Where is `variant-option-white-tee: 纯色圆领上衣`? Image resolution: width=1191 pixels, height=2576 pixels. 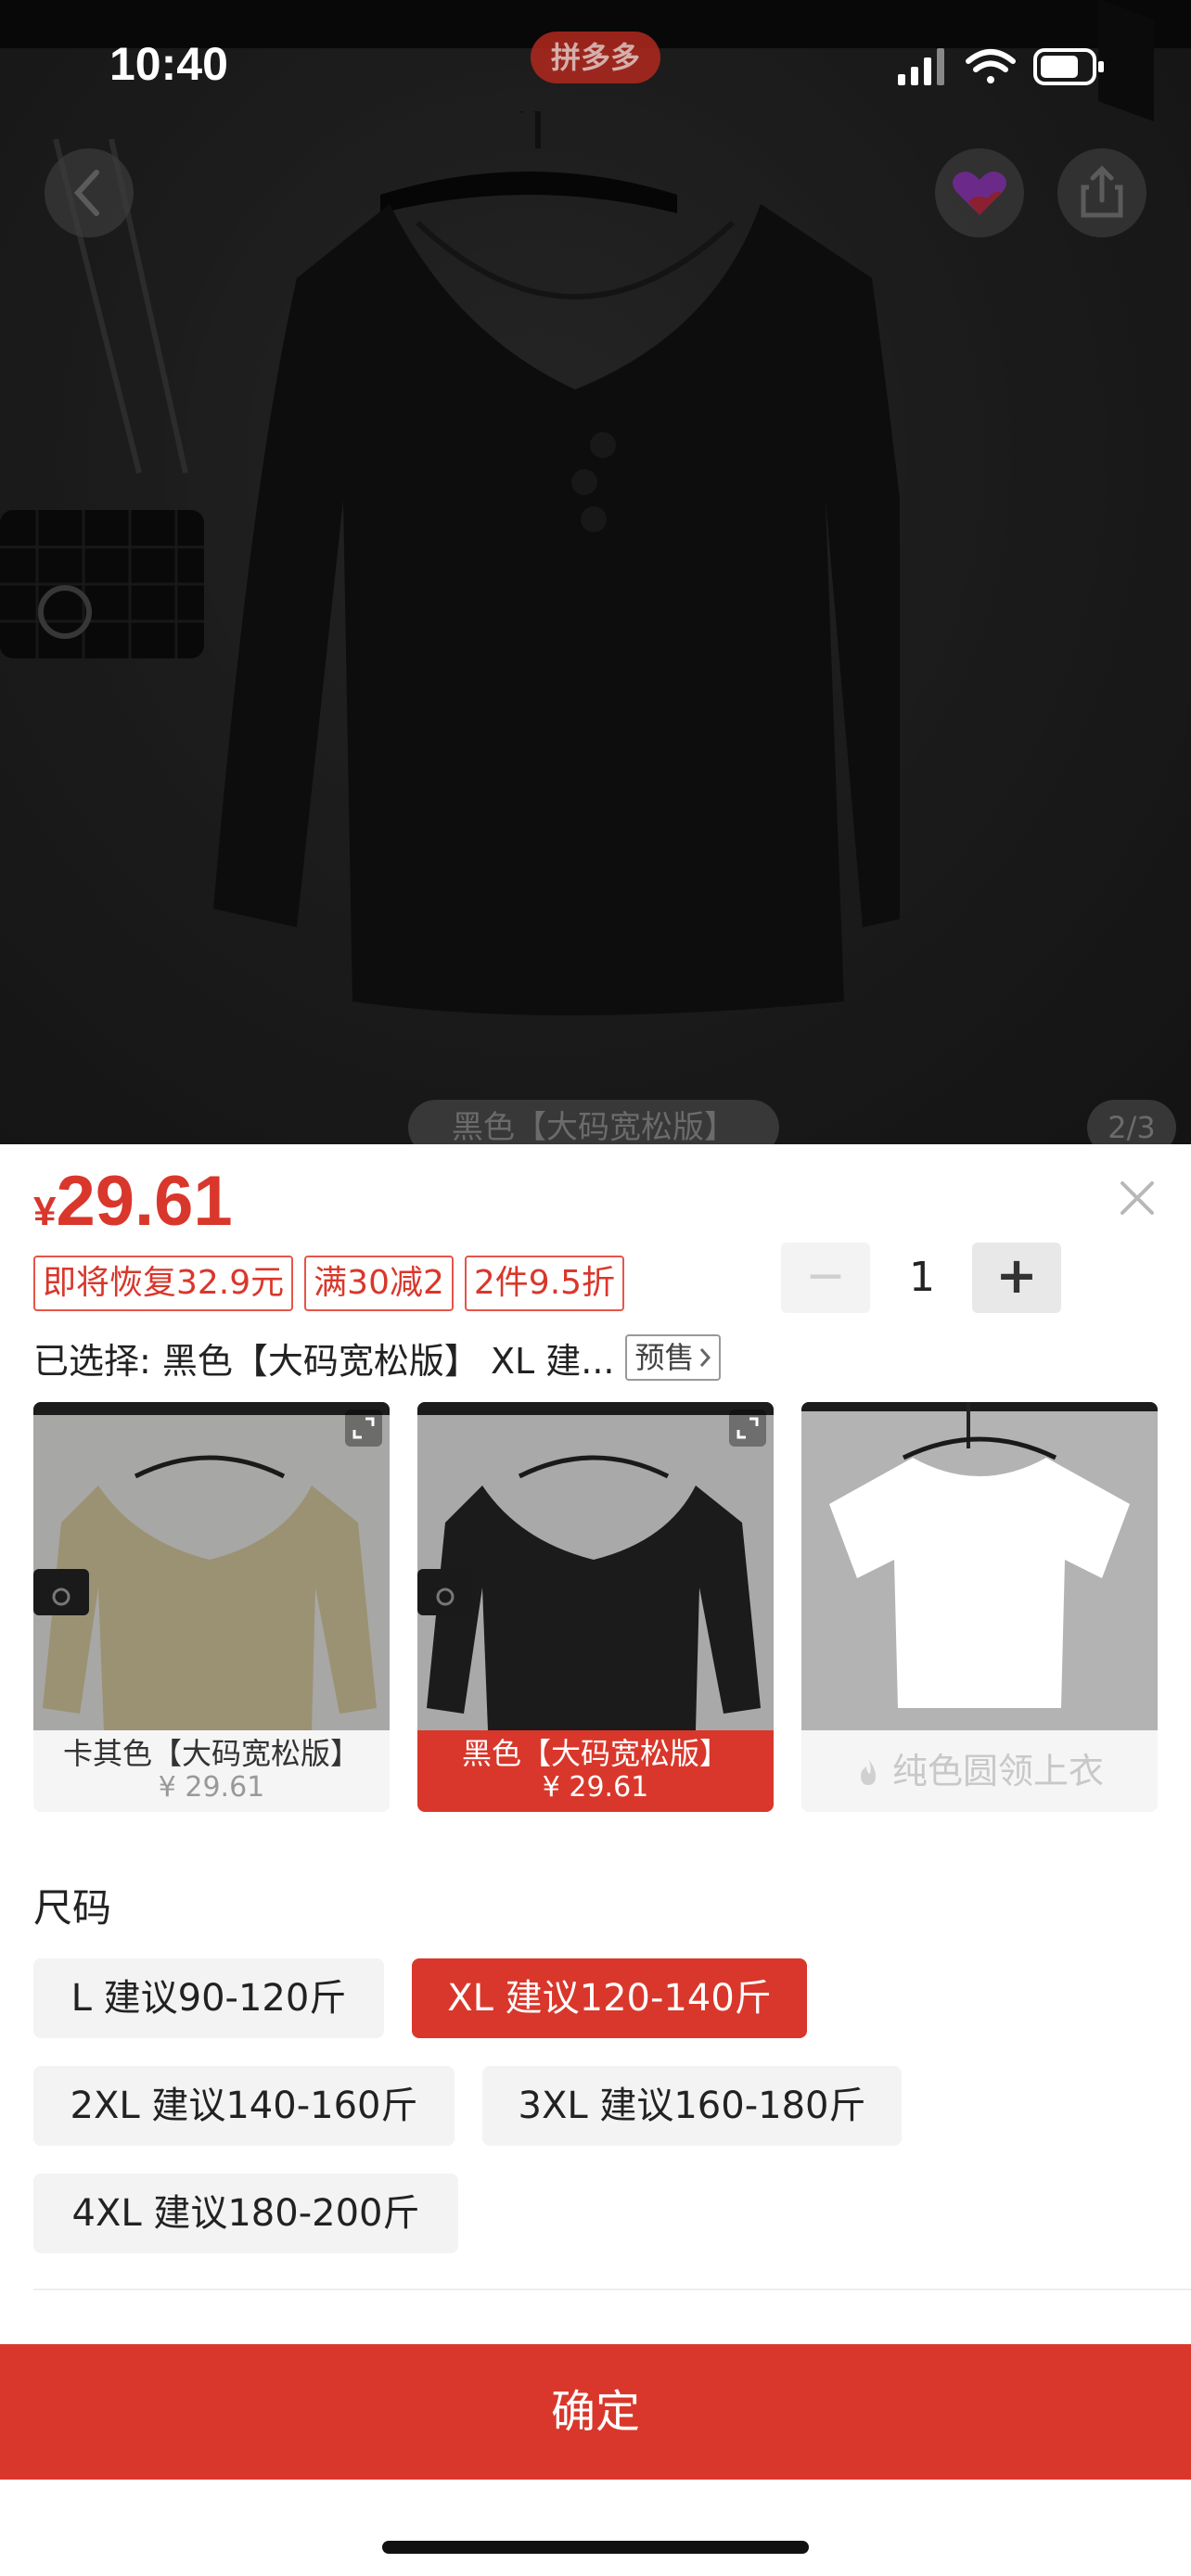
variant-option-white-tee: 纯色圆领上衣 is located at coordinates (980, 1607).